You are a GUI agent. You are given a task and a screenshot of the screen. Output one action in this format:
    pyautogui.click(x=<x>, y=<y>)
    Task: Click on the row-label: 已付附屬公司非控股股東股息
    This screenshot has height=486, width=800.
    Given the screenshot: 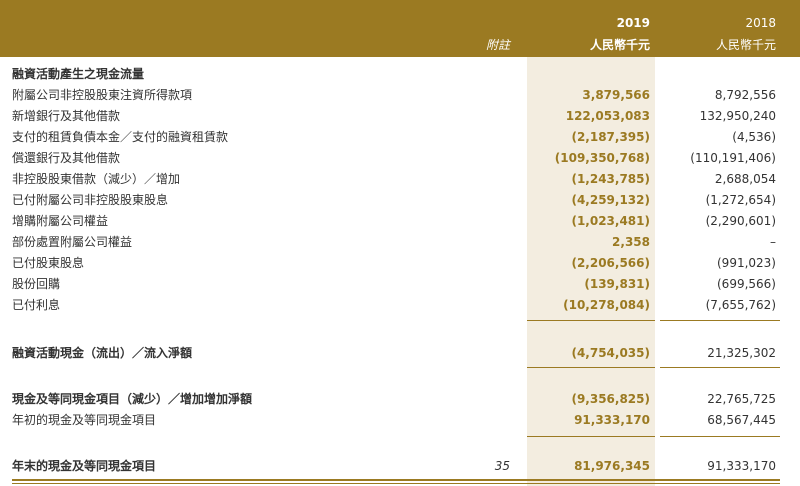 What is the action you would take?
    pyautogui.click(x=90, y=200)
    